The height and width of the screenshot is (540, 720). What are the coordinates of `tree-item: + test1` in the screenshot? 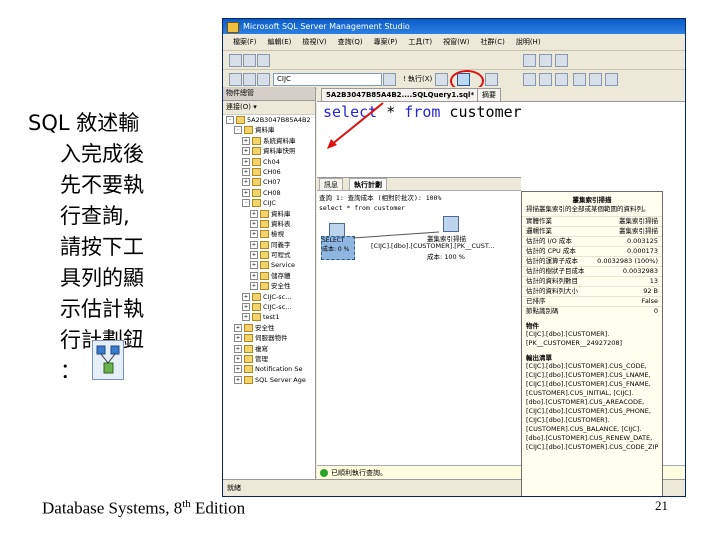 It's located at (269, 317).